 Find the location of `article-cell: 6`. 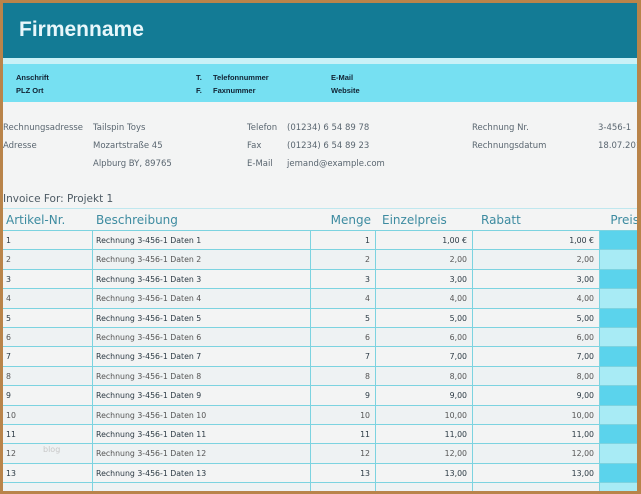

article-cell: 6 is located at coordinates (48, 337).